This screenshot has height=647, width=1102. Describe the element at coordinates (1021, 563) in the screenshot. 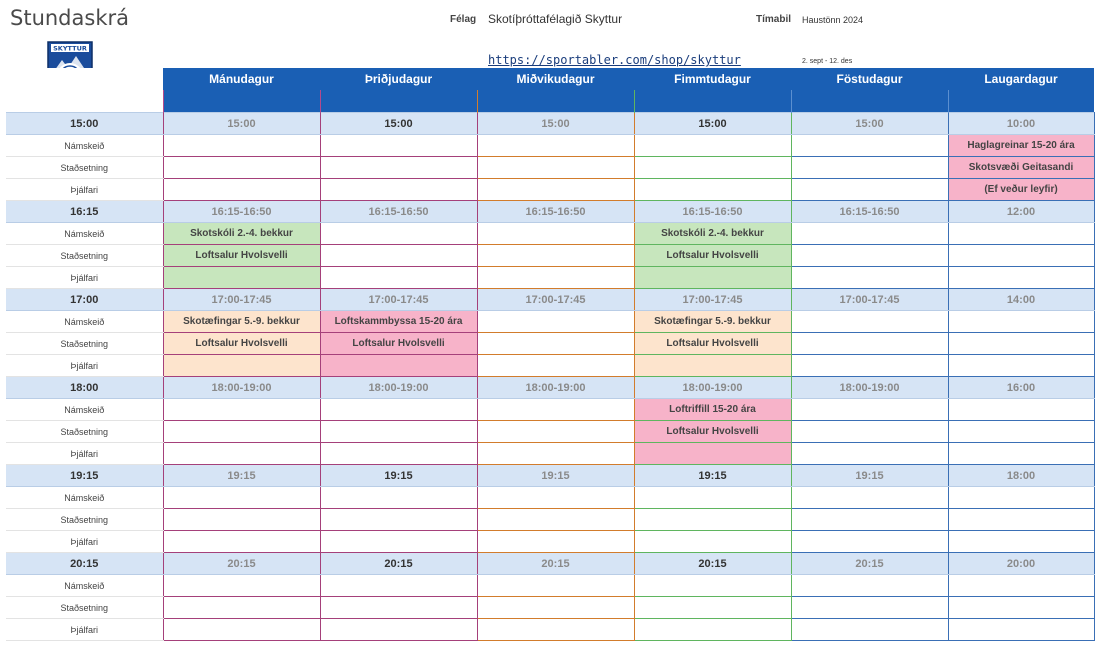

I see `time-slot: 20:00` at that location.